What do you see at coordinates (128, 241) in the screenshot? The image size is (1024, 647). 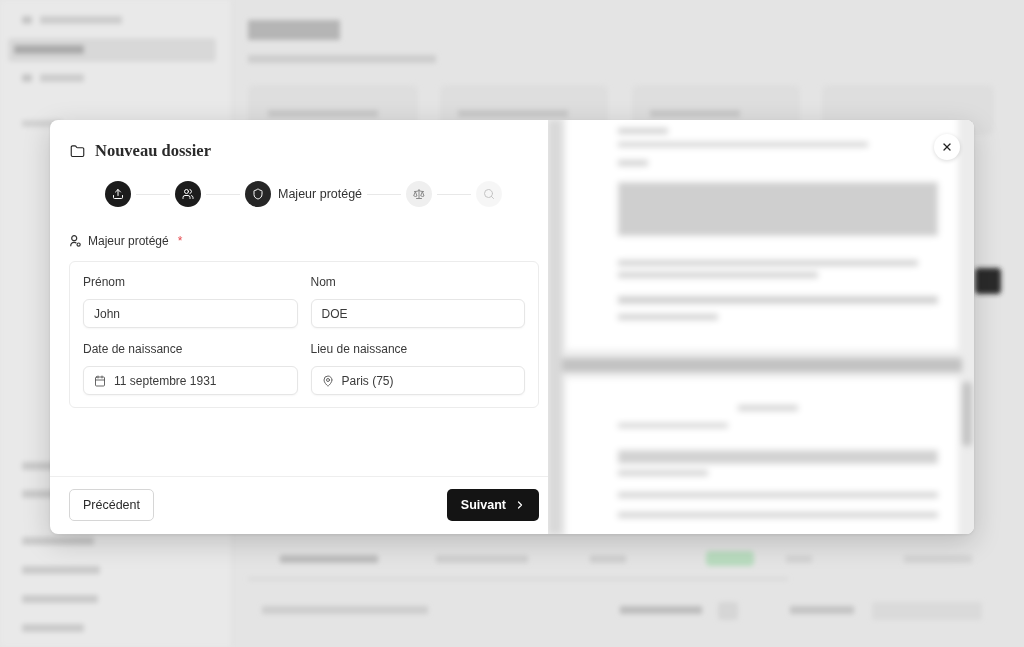 I see `section-label: Majeur protégé` at bounding box center [128, 241].